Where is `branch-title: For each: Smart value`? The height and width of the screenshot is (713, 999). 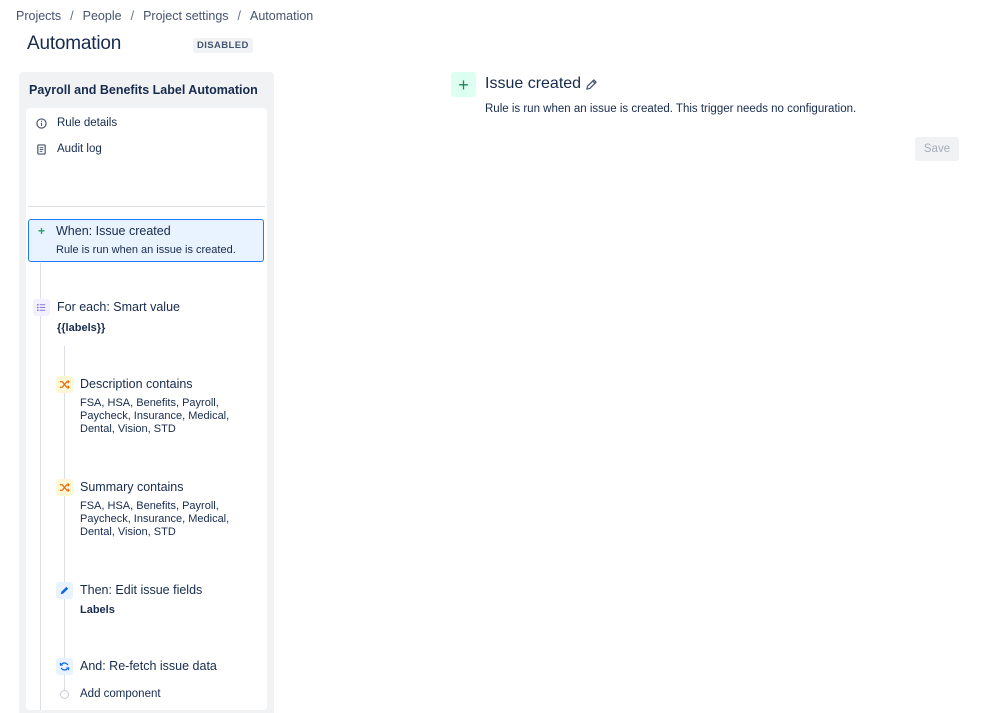 branch-title: For each: Smart value is located at coordinates (118, 307).